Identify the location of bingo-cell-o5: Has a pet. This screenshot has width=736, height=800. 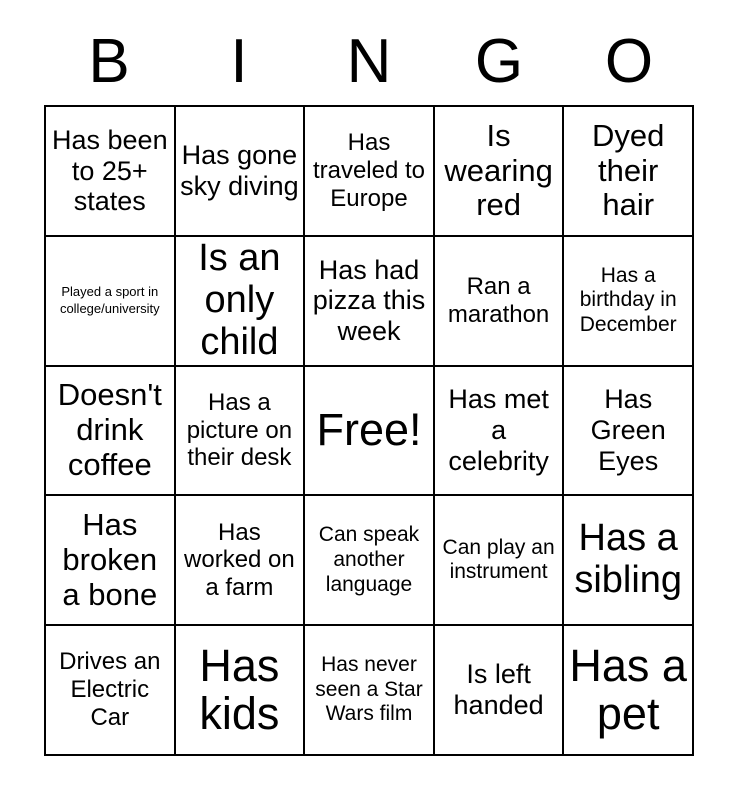
(629, 691).